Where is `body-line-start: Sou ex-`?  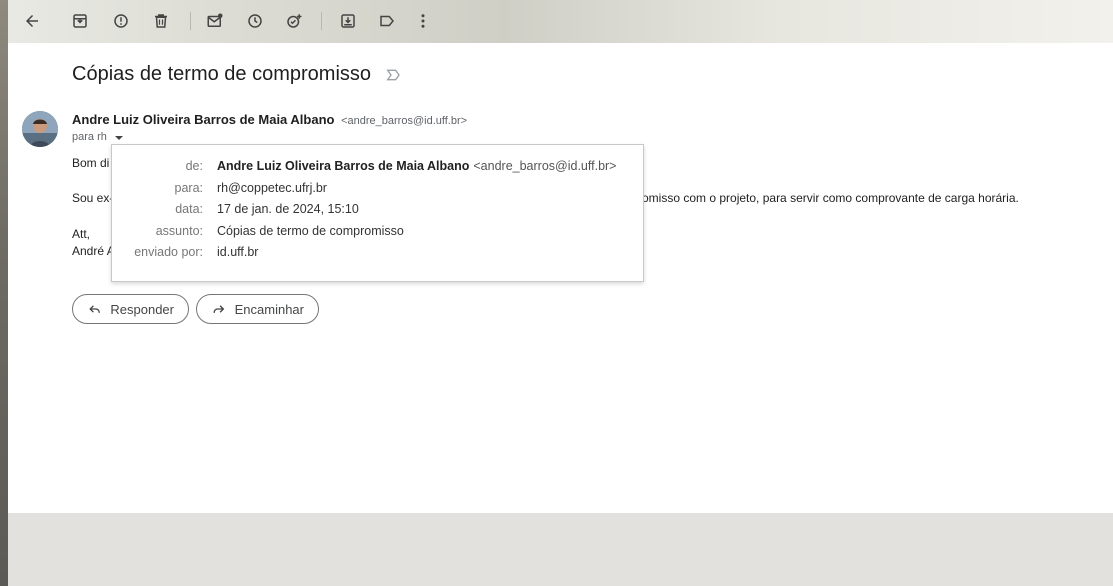
body-line-start: Sou ex- is located at coordinates (93, 198).